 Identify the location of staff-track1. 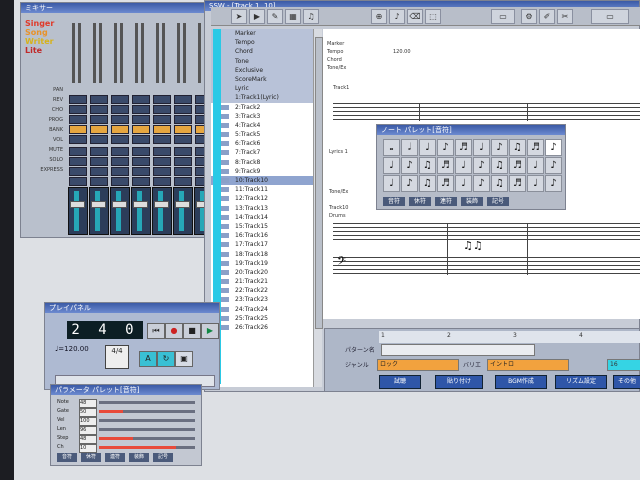
(486, 112).